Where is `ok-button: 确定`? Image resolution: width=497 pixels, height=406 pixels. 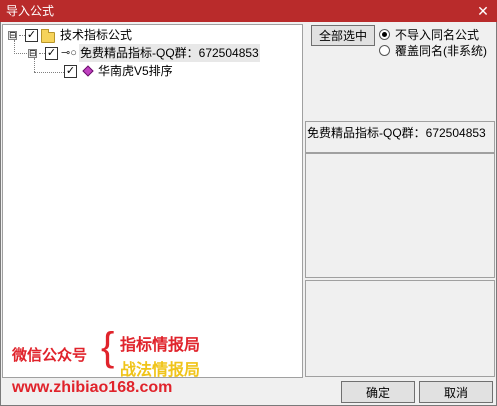 ok-button: 确定 is located at coordinates (378, 392).